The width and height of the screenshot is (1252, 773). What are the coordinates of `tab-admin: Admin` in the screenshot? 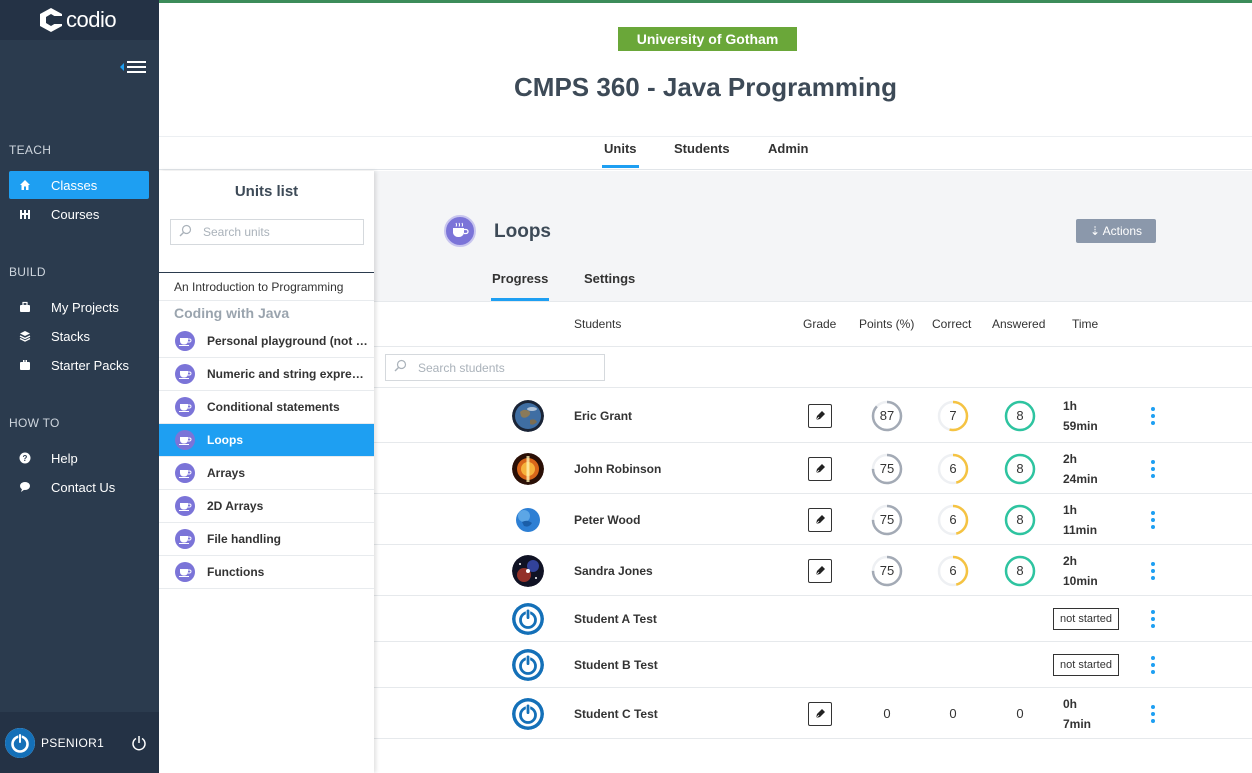 It's located at (788, 148).